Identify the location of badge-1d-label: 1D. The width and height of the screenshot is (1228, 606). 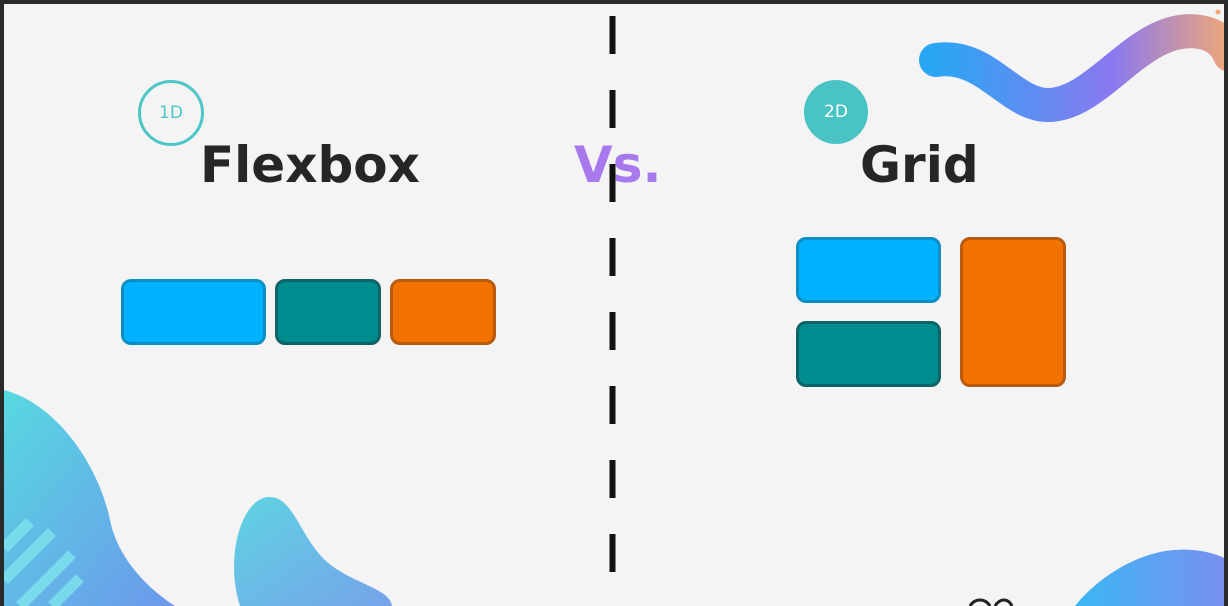
(171, 113).